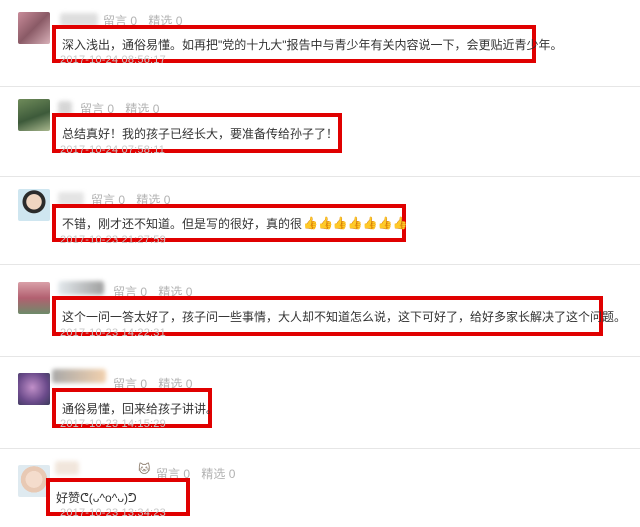 This screenshot has width=640, height=527. Describe the element at coordinates (218, 474) in the screenshot. I see `pick-count: 精选 0` at that location.